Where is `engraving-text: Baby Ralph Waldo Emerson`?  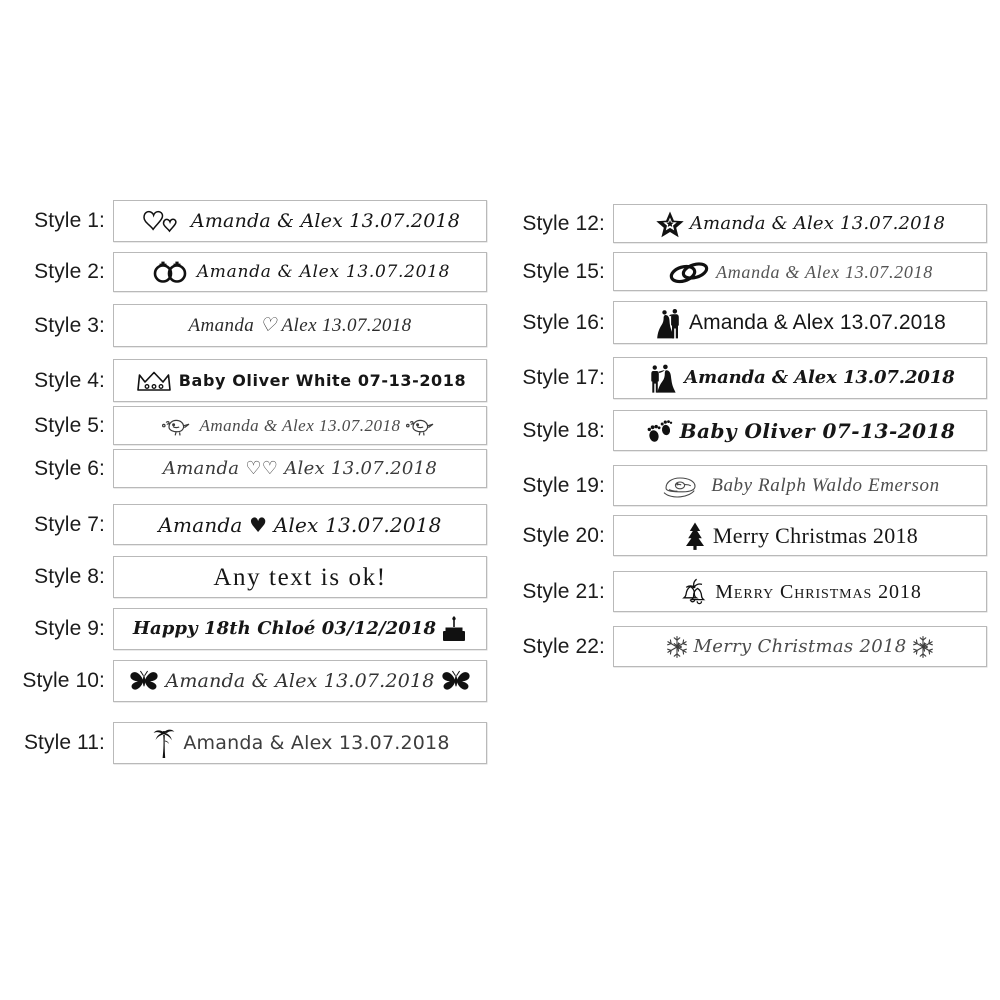
engraving-text: Baby Ralph Waldo Emerson is located at coordinates (825, 485).